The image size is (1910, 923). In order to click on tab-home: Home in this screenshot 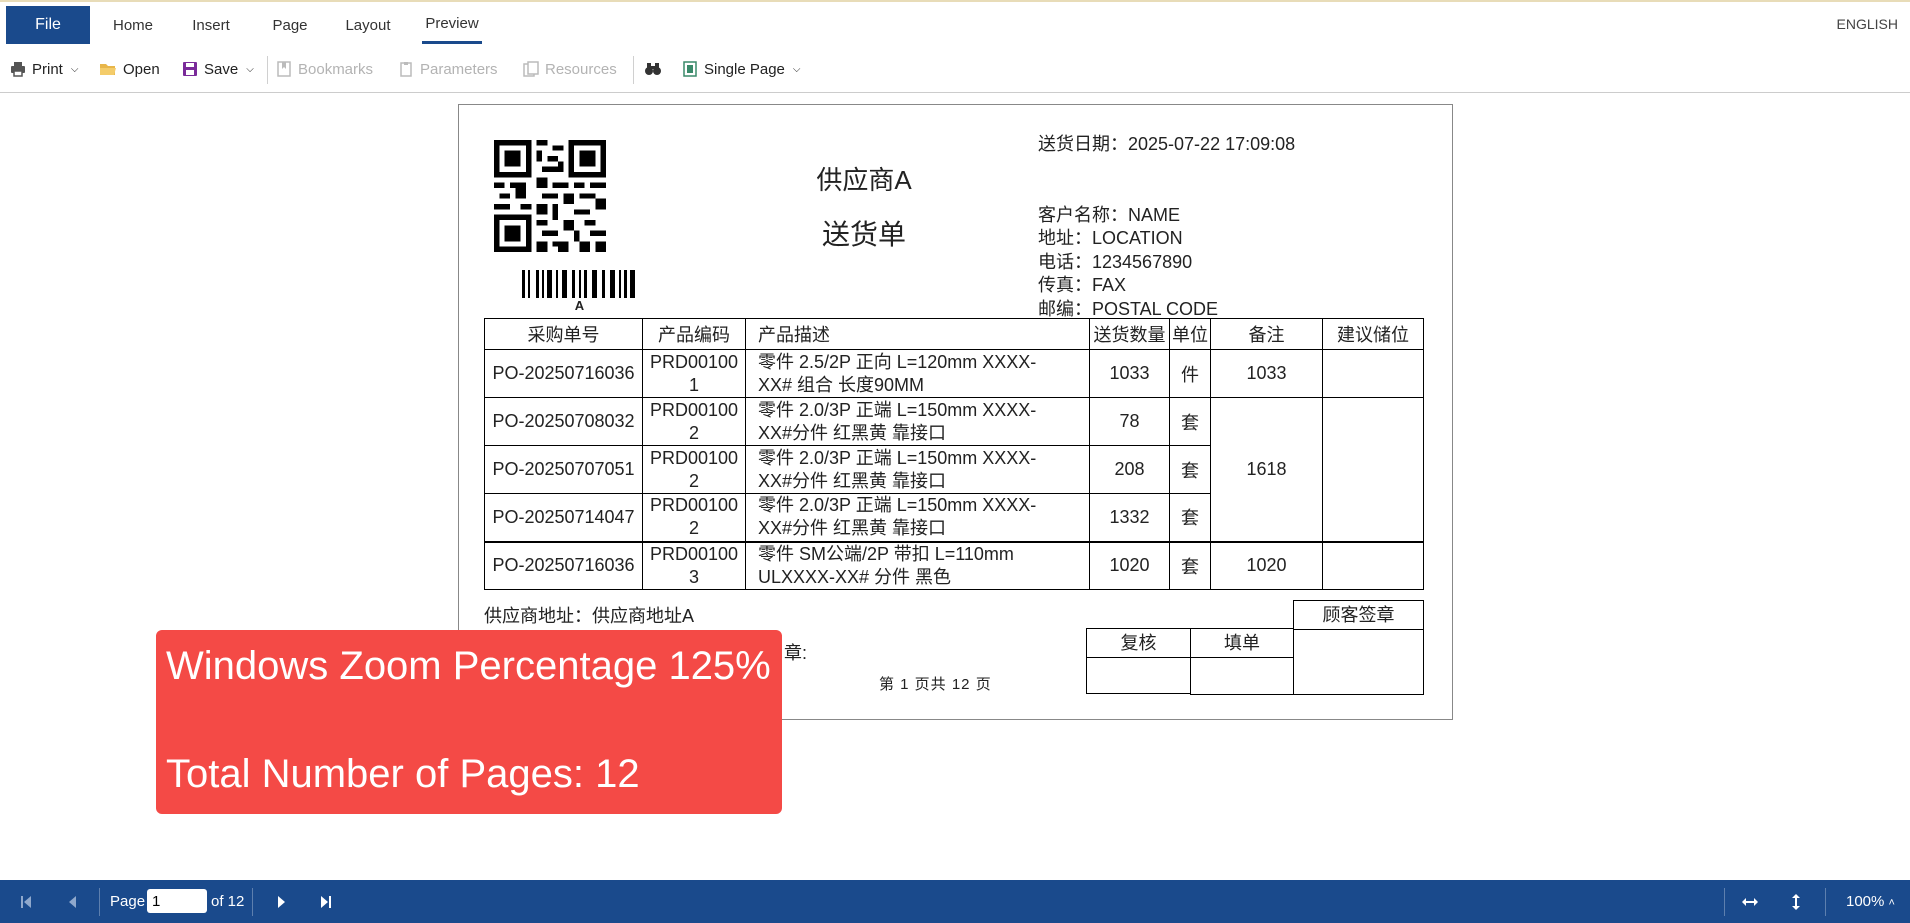, I will do `click(133, 25)`.